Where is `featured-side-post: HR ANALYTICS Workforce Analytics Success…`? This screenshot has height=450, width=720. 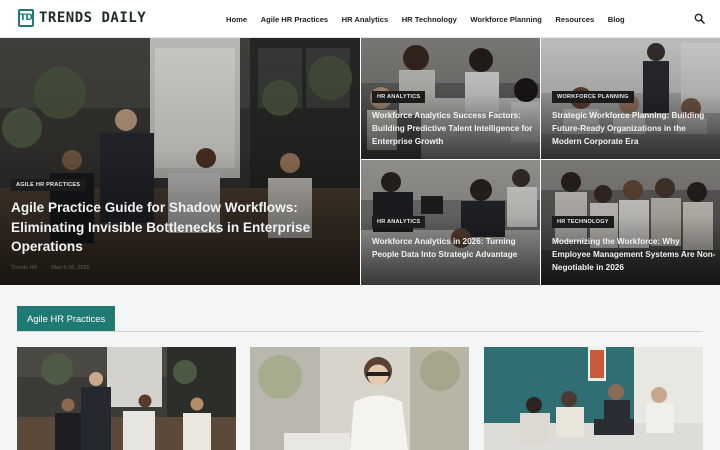
featured-side-post: HR ANALYTICS Workforce Analytics Success… is located at coordinates (450, 98).